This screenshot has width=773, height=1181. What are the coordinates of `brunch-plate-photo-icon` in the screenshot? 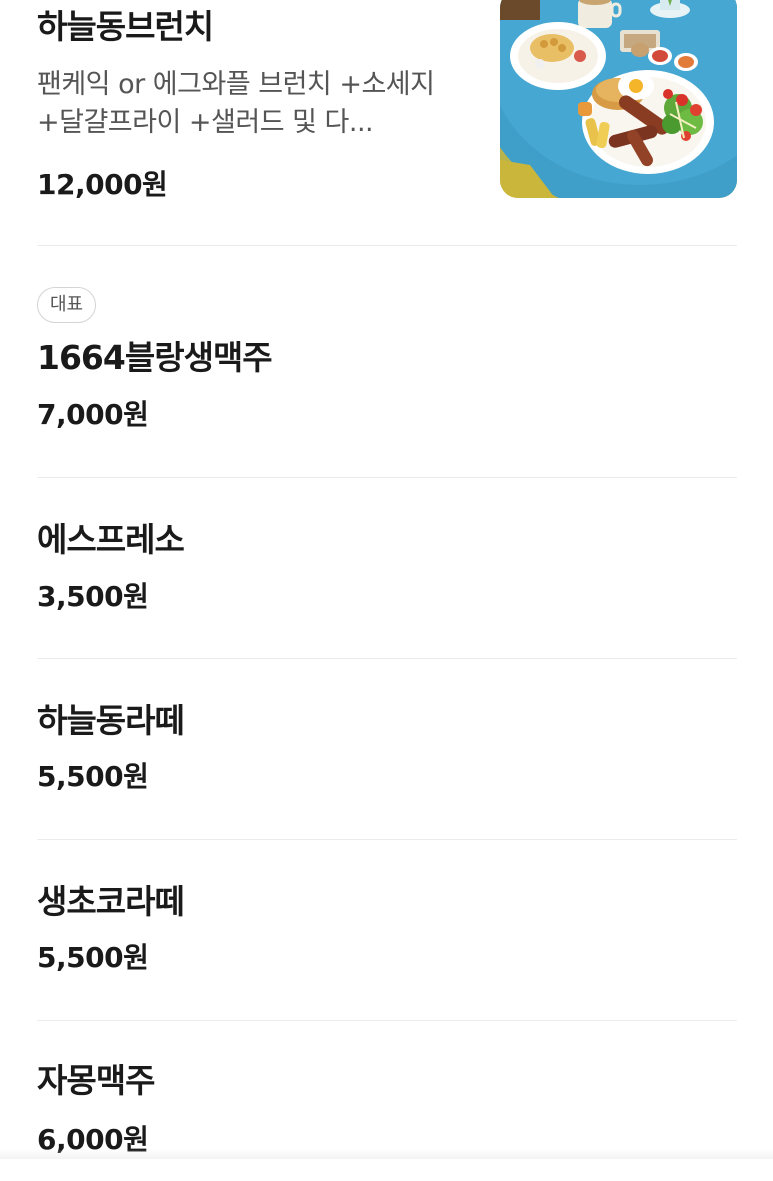 It's located at (618, 99).